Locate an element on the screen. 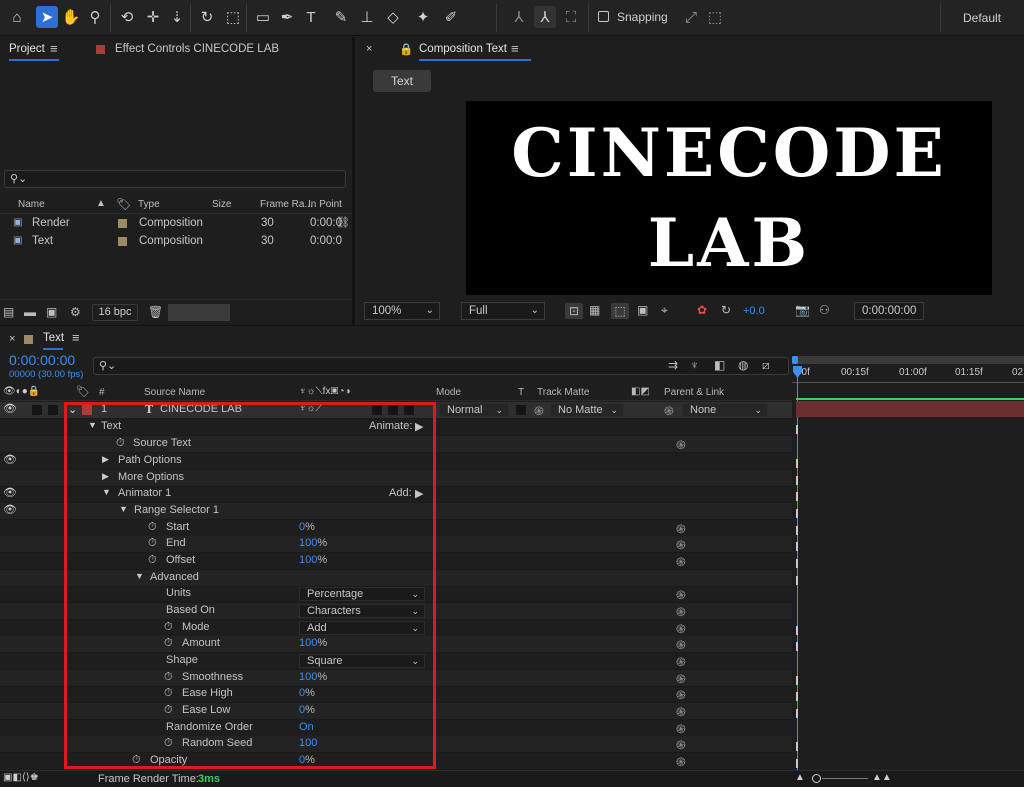  units-dropdown: Percentage ⌄ is located at coordinates (362, 594).